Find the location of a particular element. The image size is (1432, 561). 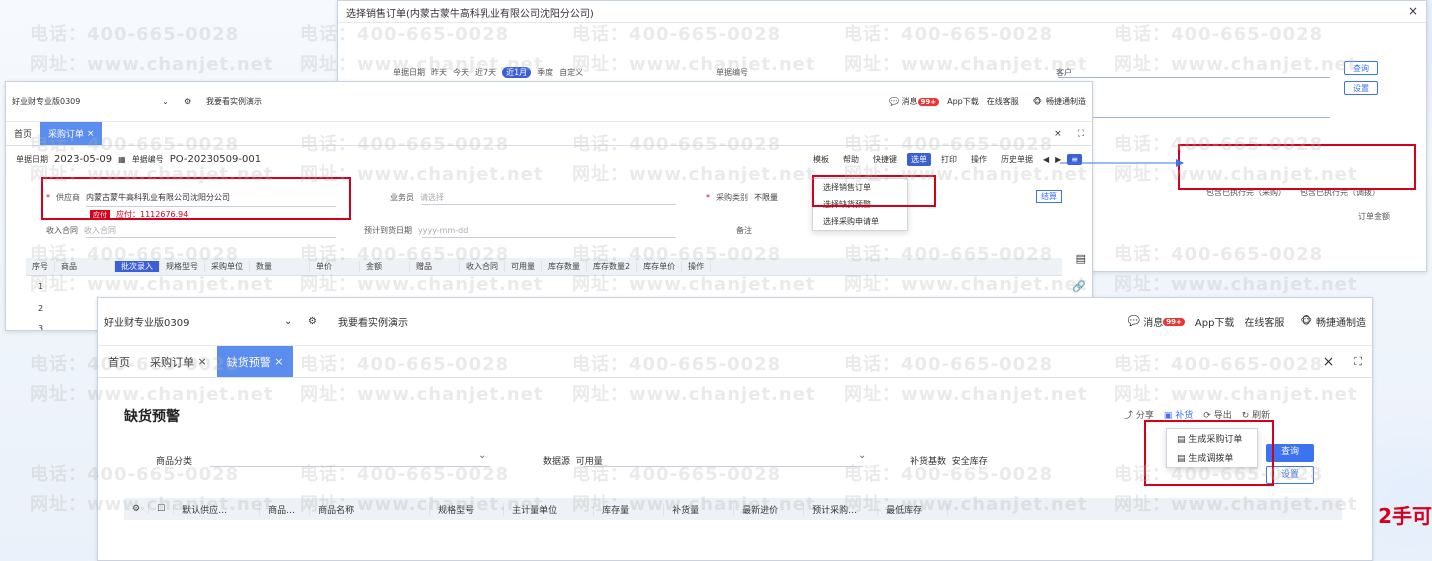

grid-col-gift: 赠品 is located at coordinates (435, 266).